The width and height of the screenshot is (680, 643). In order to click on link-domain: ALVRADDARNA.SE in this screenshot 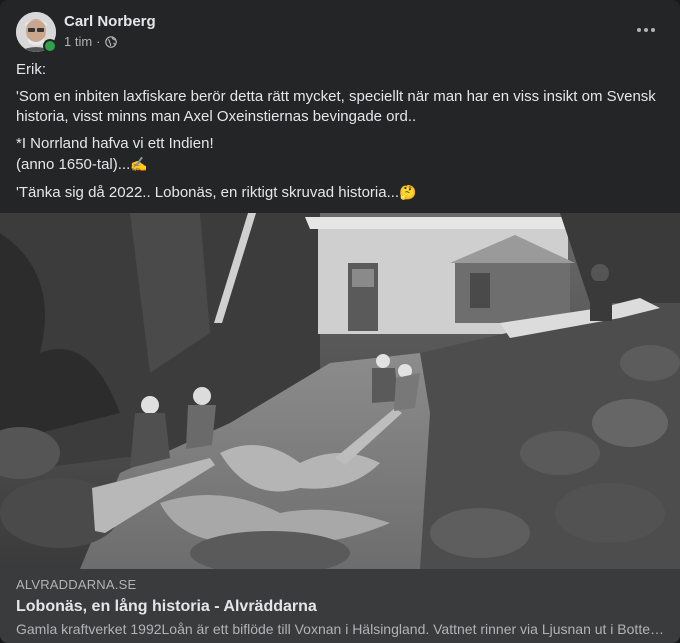, I will do `click(76, 584)`.